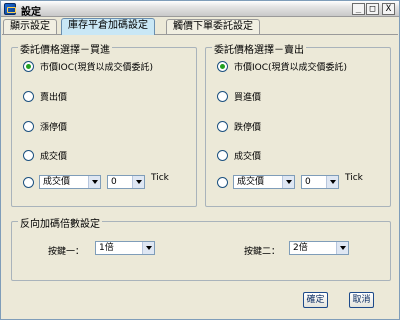 The height and width of the screenshot is (320, 400). I want to click on cancel-button: 取消, so click(361, 300).